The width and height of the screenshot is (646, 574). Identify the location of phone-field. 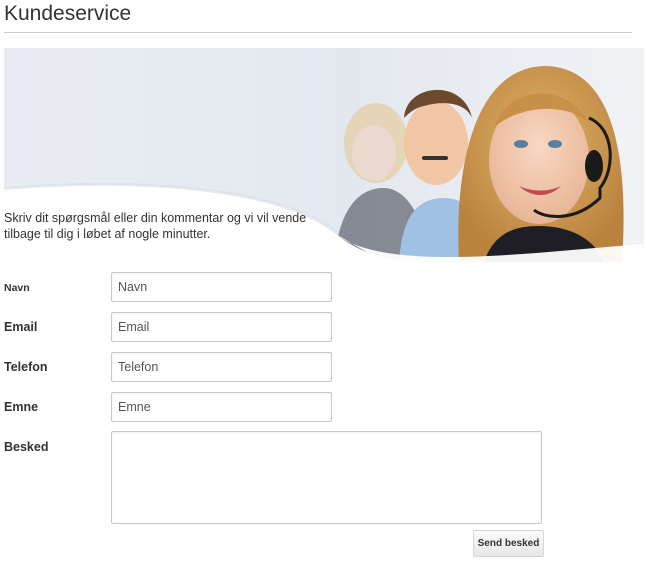
(221, 367).